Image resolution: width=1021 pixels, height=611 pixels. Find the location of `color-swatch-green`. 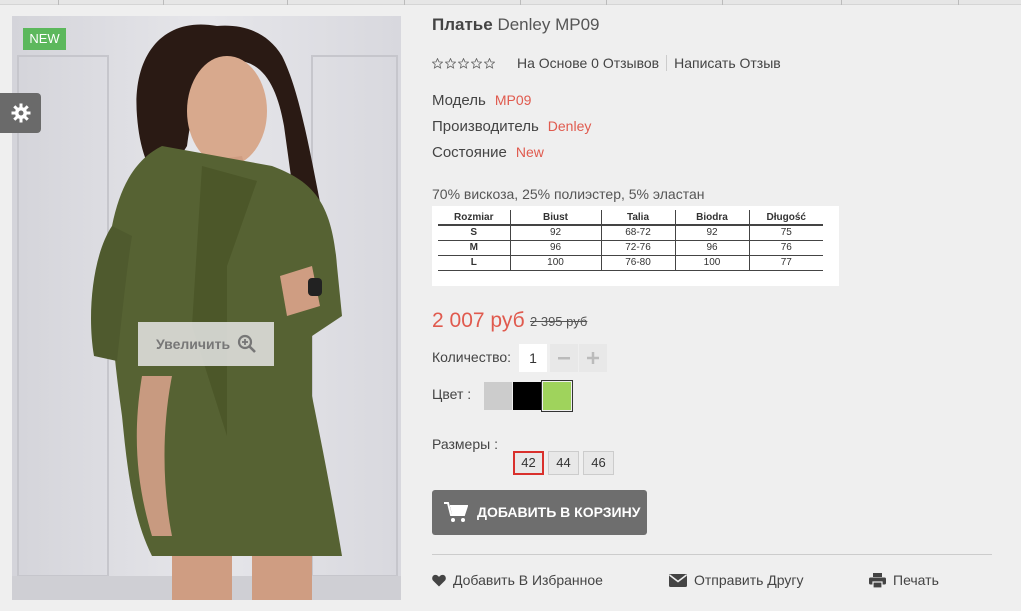

color-swatch-green is located at coordinates (557, 396).